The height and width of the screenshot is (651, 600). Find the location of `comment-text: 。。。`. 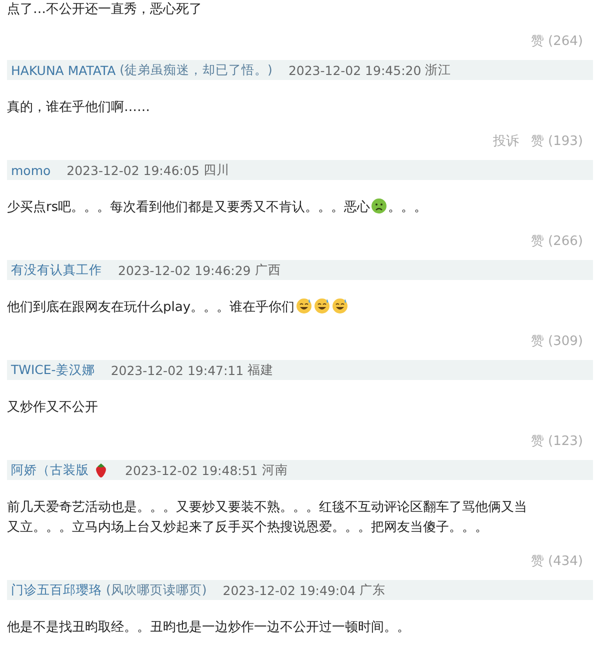

comment-text: 。。。 is located at coordinates (408, 207).